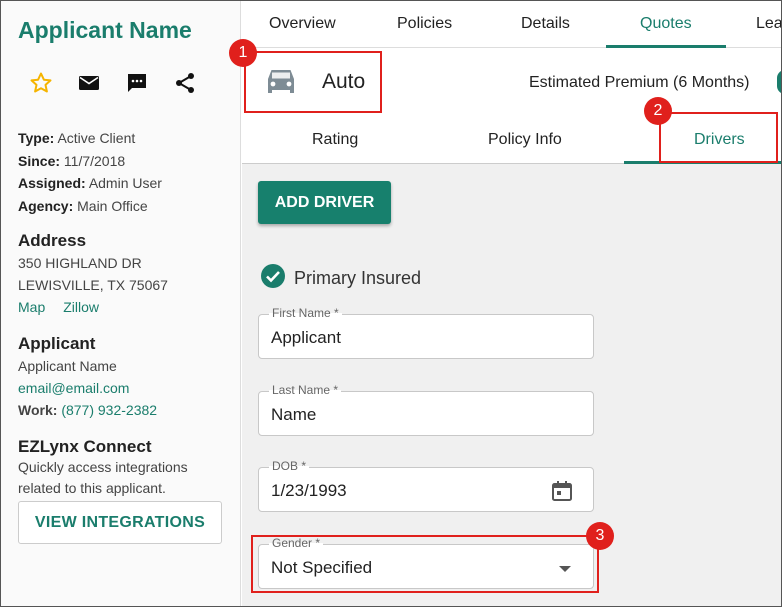 This screenshot has height=607, width=782. Describe the element at coordinates (273, 278) in the screenshot. I see `check-circle-icon` at that location.